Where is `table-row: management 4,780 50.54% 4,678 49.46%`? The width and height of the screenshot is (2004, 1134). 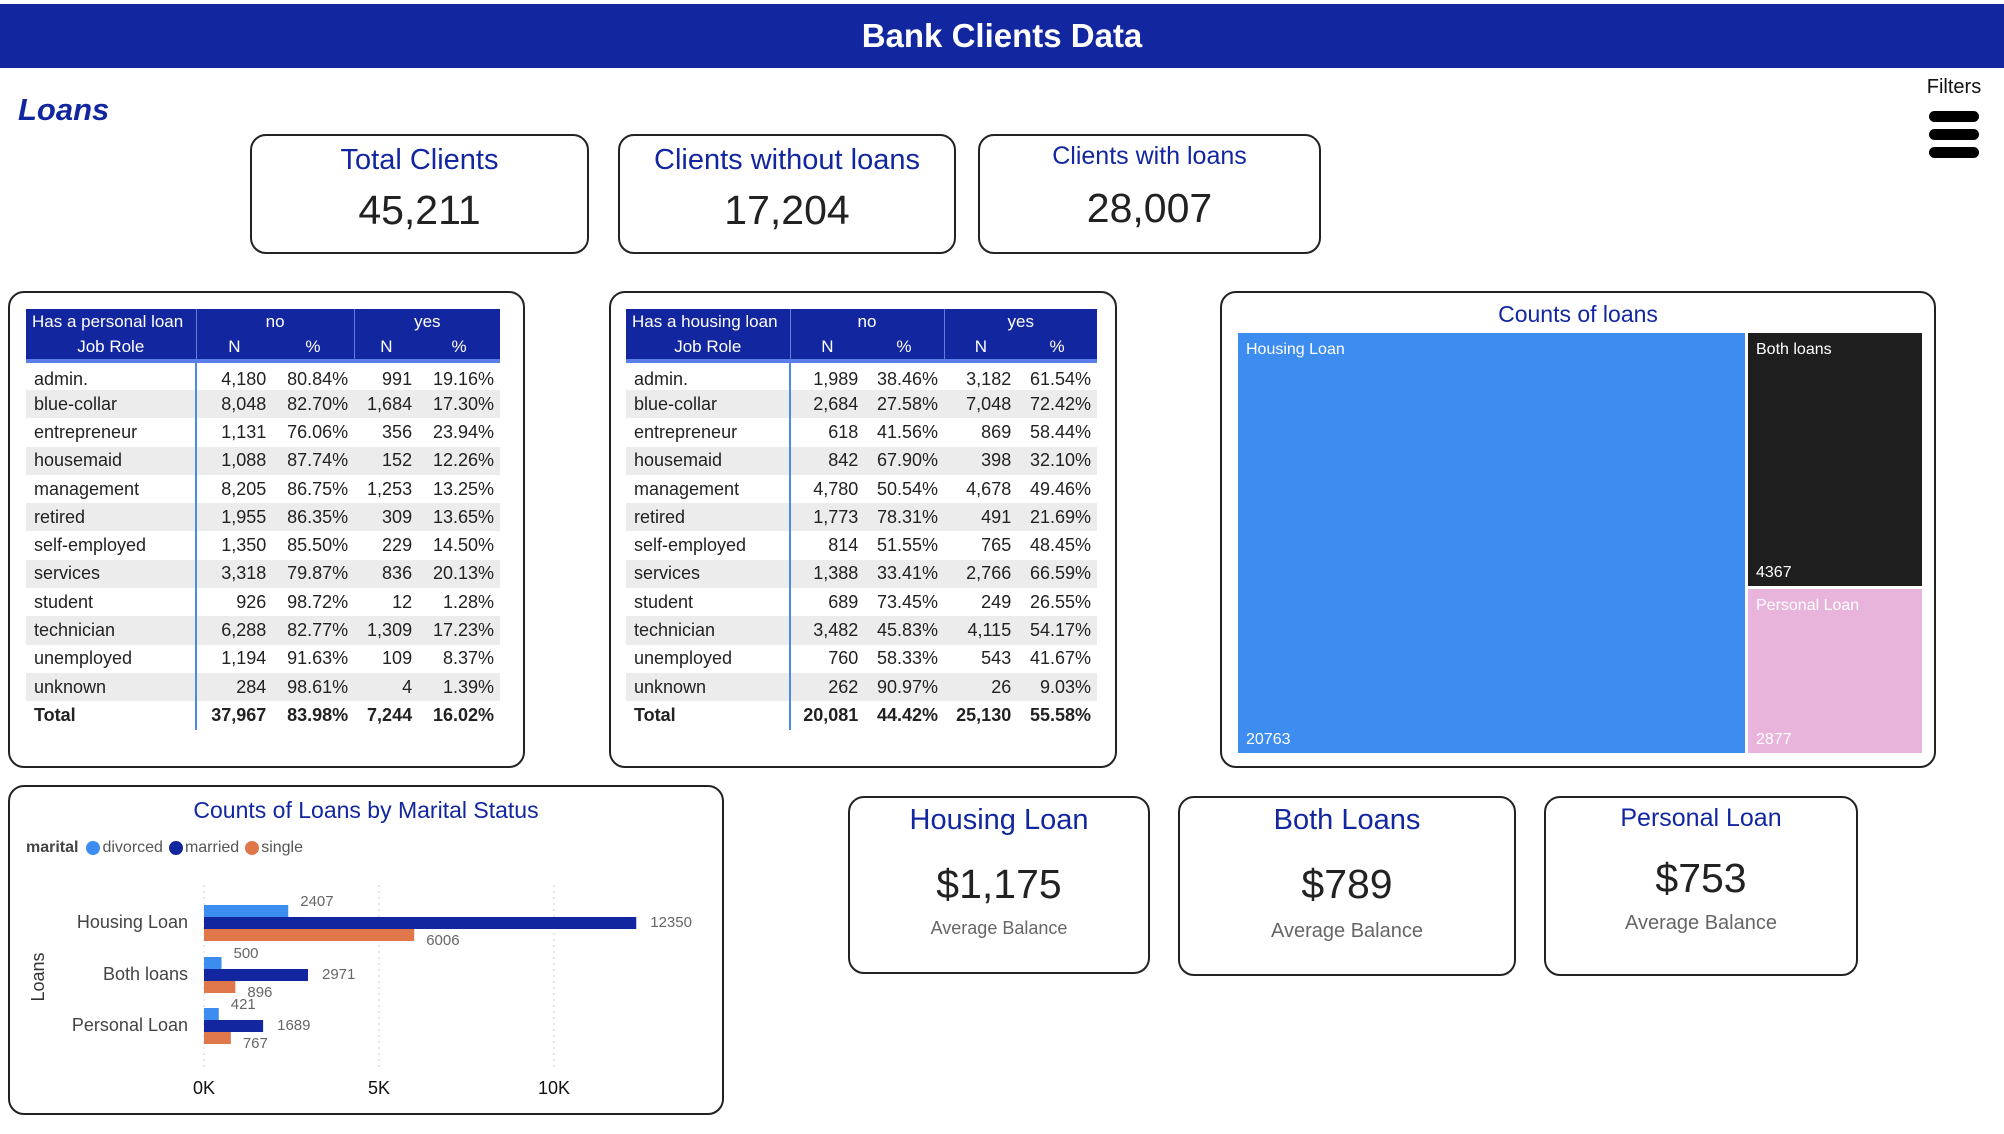
table-row: management 4,780 50.54% 4,678 49.46% is located at coordinates (861, 489).